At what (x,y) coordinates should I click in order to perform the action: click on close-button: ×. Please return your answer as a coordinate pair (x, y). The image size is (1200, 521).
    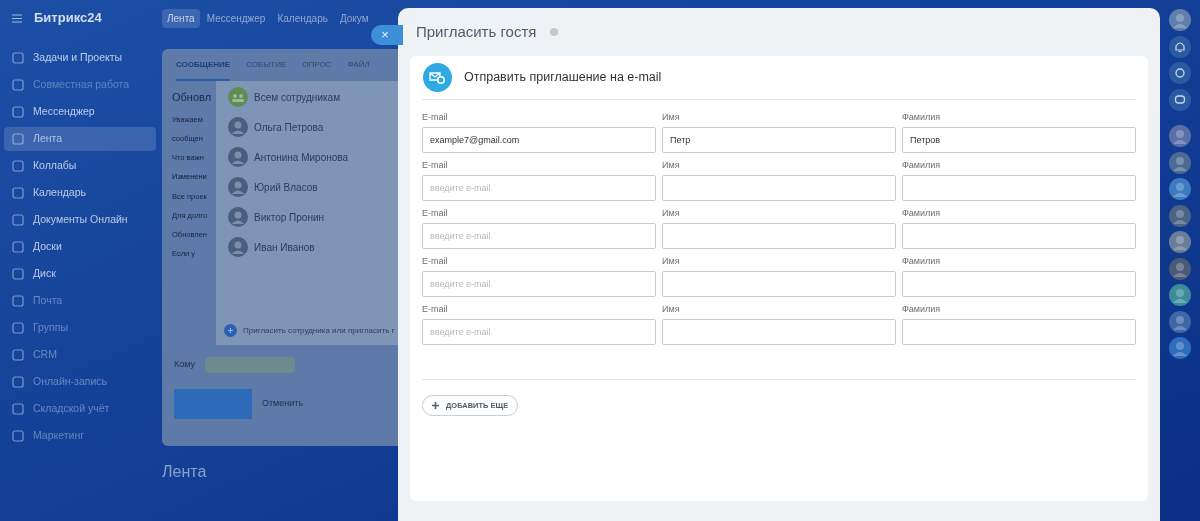
    Looking at the image, I should click on (387, 35).